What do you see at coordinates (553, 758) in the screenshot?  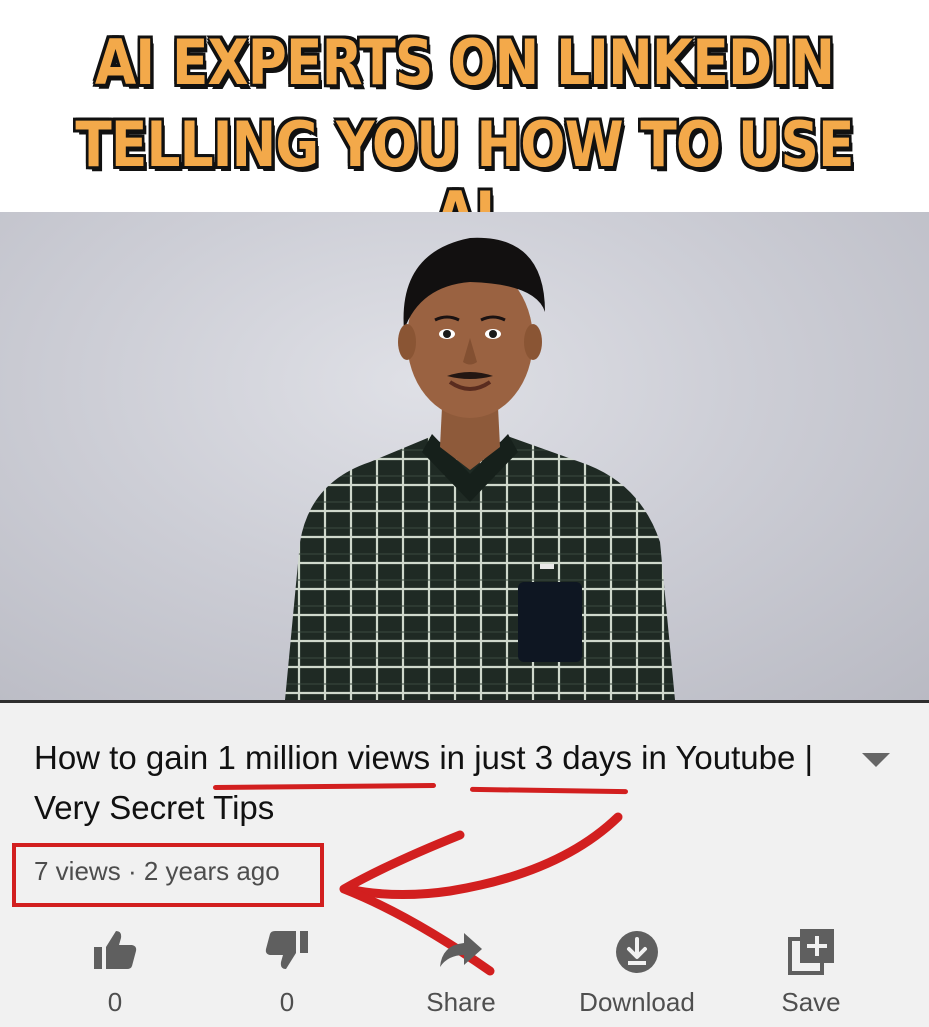 I see `title-highlight-days: just 3 days` at bounding box center [553, 758].